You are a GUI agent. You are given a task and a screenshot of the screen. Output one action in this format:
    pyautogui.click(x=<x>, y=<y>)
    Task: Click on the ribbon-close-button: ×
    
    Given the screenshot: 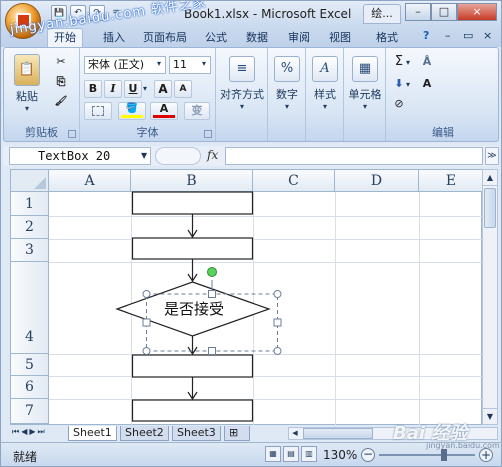 What is the action you would take?
    pyautogui.click(x=487, y=35)
    